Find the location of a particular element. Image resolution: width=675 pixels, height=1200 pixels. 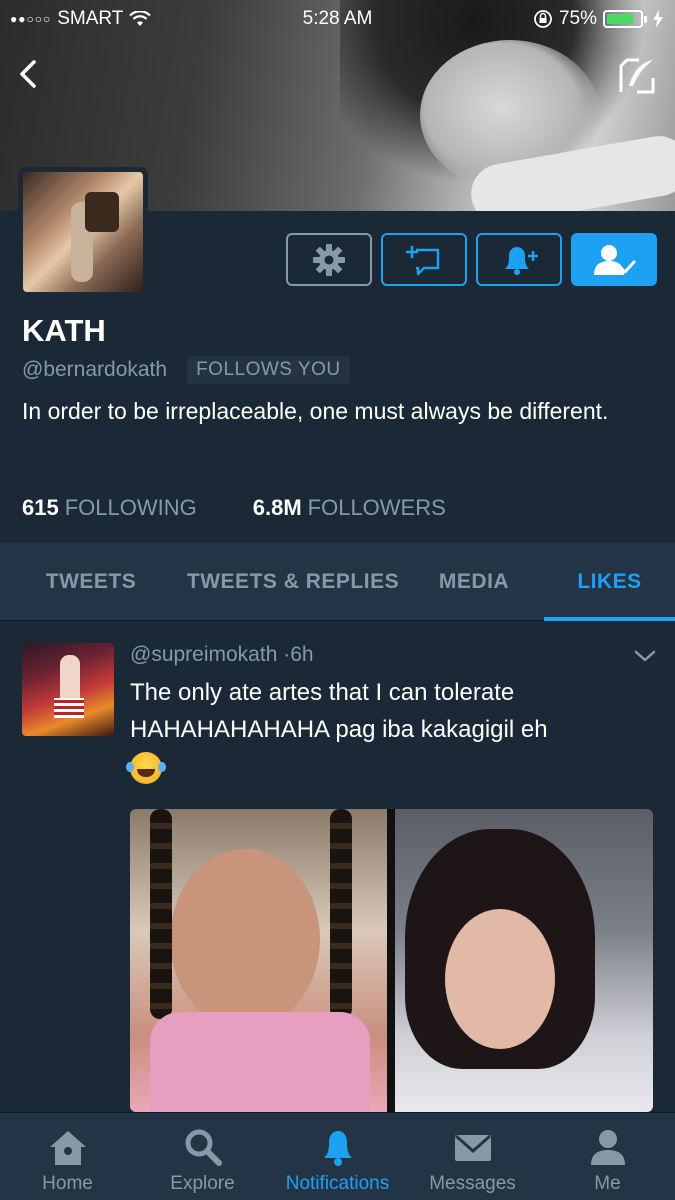

follows-you-badge: FOLLOWS YOU is located at coordinates (268, 370).